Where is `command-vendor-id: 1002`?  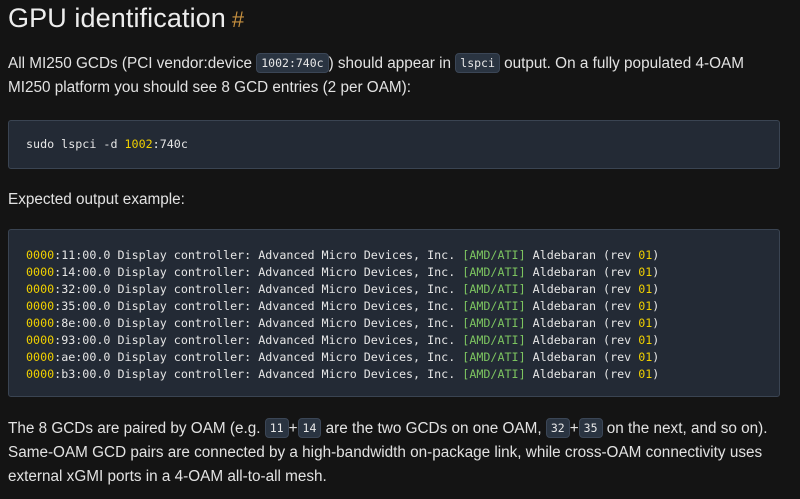
command-vendor-id: 1002 is located at coordinates (138, 144).